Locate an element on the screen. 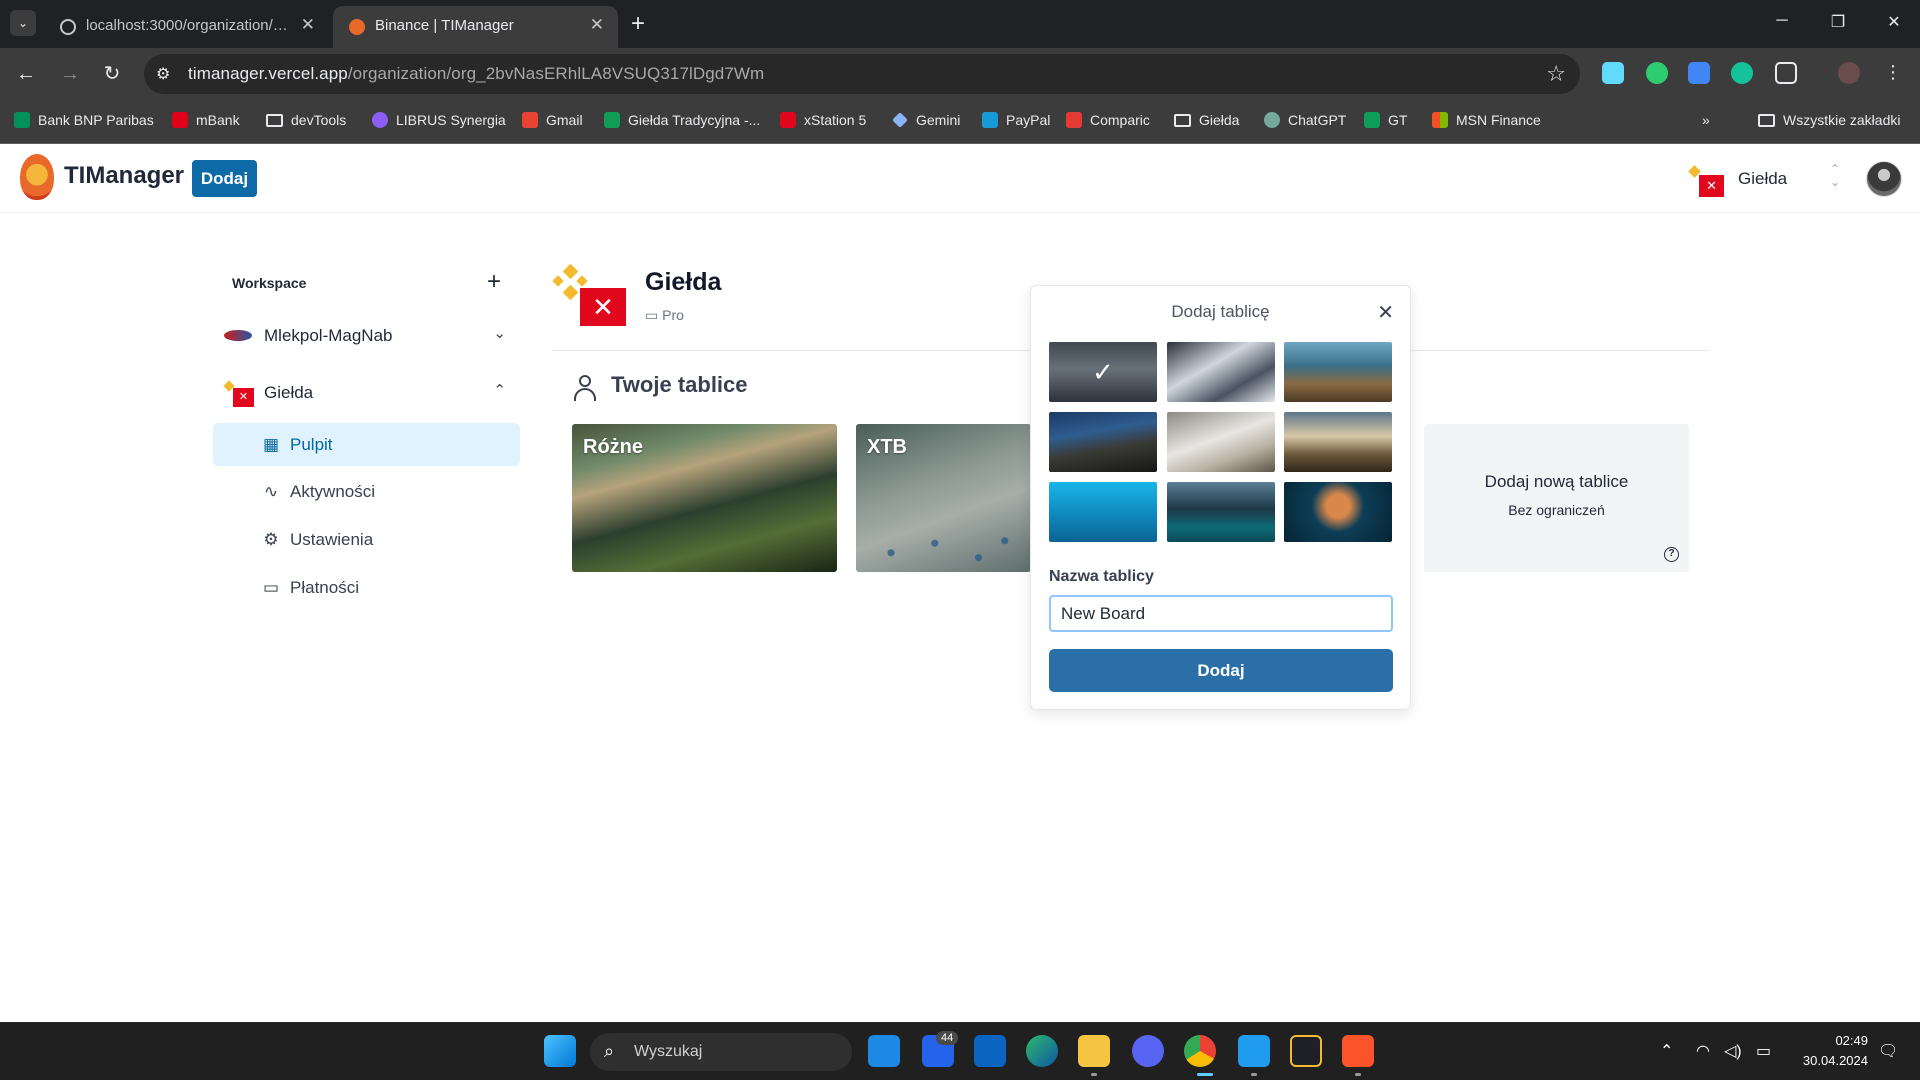 Image resolution: width=1920 pixels, height=1080 pixels. bookmark-msn-finance: MSN Finance is located at coordinates (1486, 120).